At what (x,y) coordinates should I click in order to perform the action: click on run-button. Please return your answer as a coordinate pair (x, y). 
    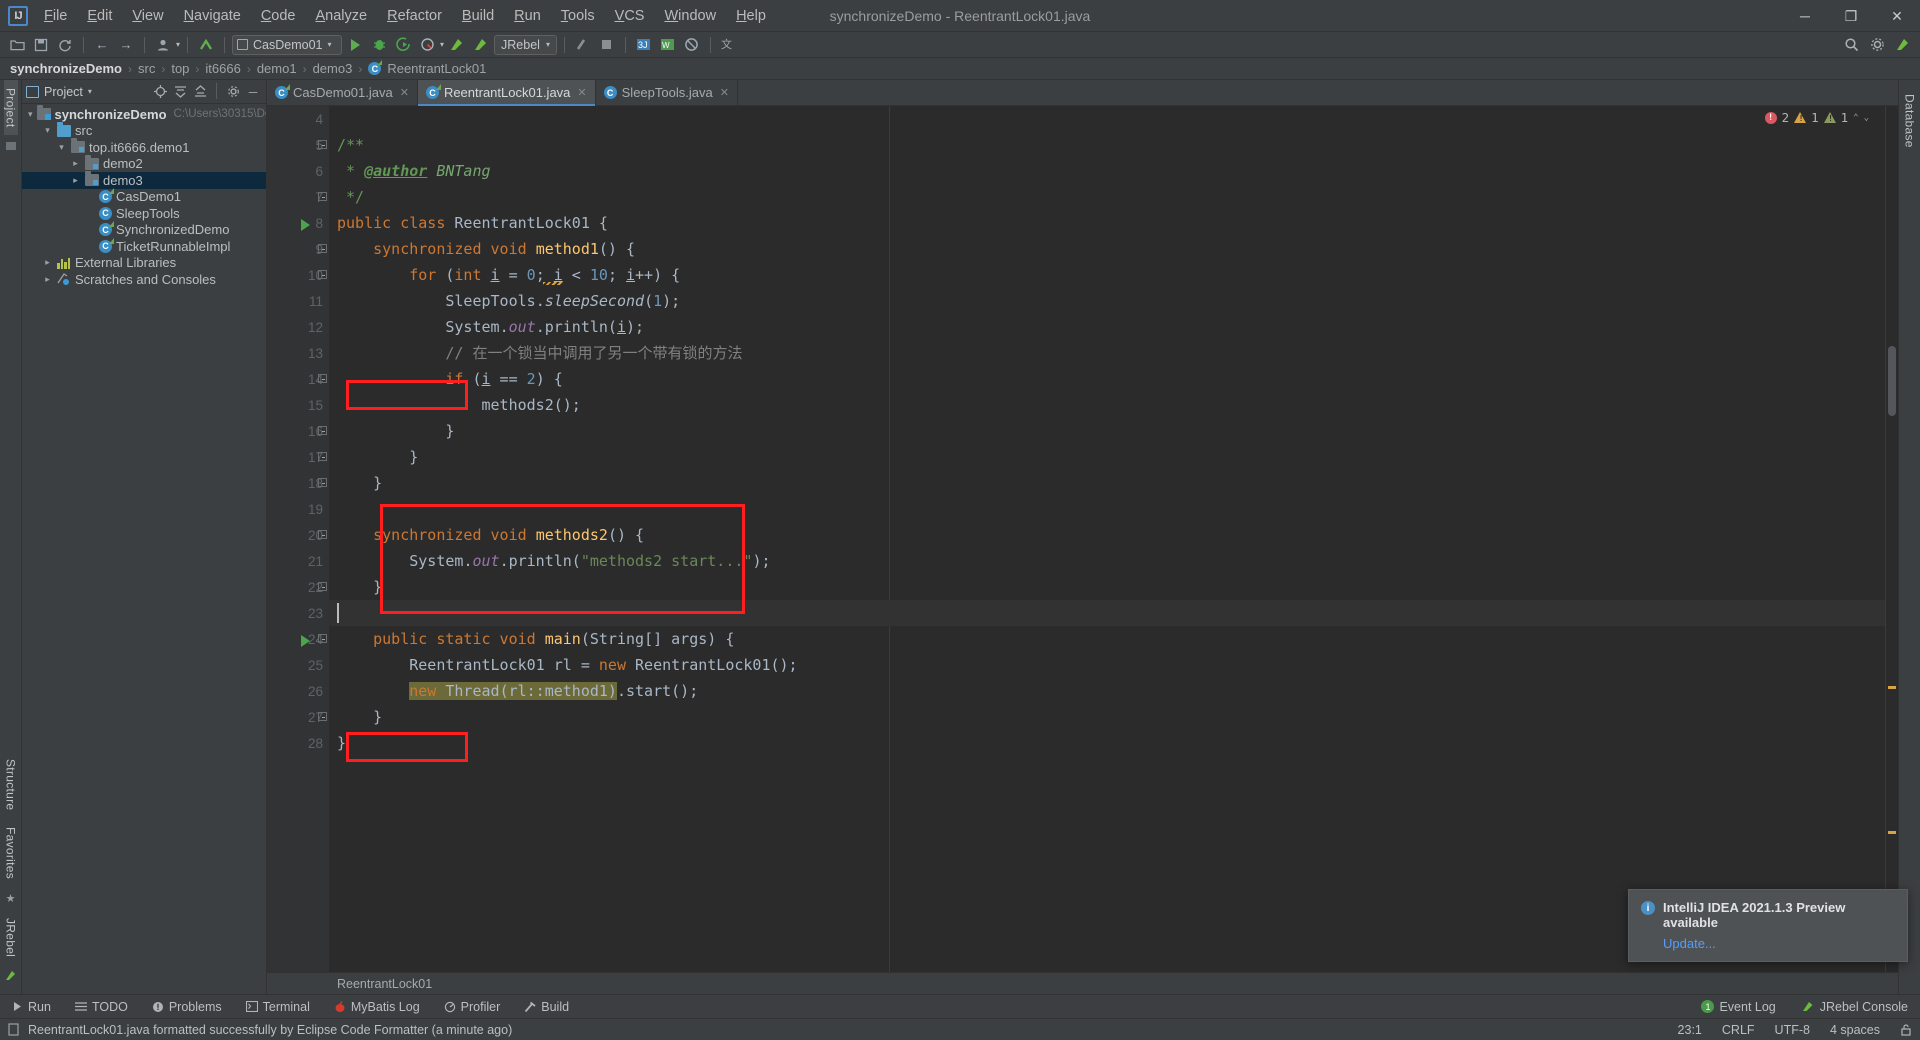
    Looking at the image, I should click on (355, 45).